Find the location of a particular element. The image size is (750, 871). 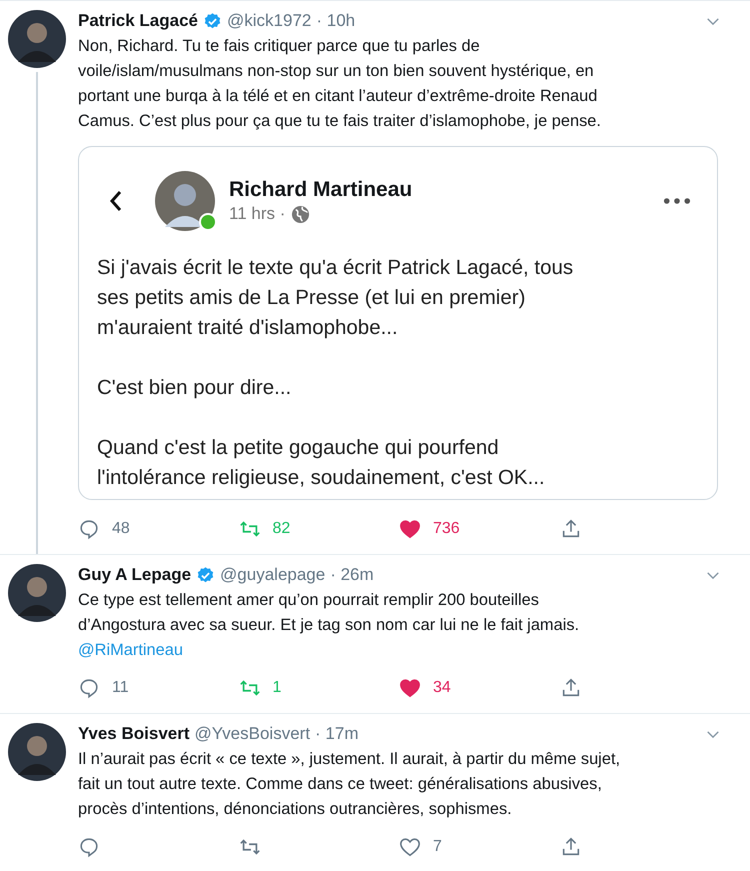

globe-icon is located at coordinates (300, 214).